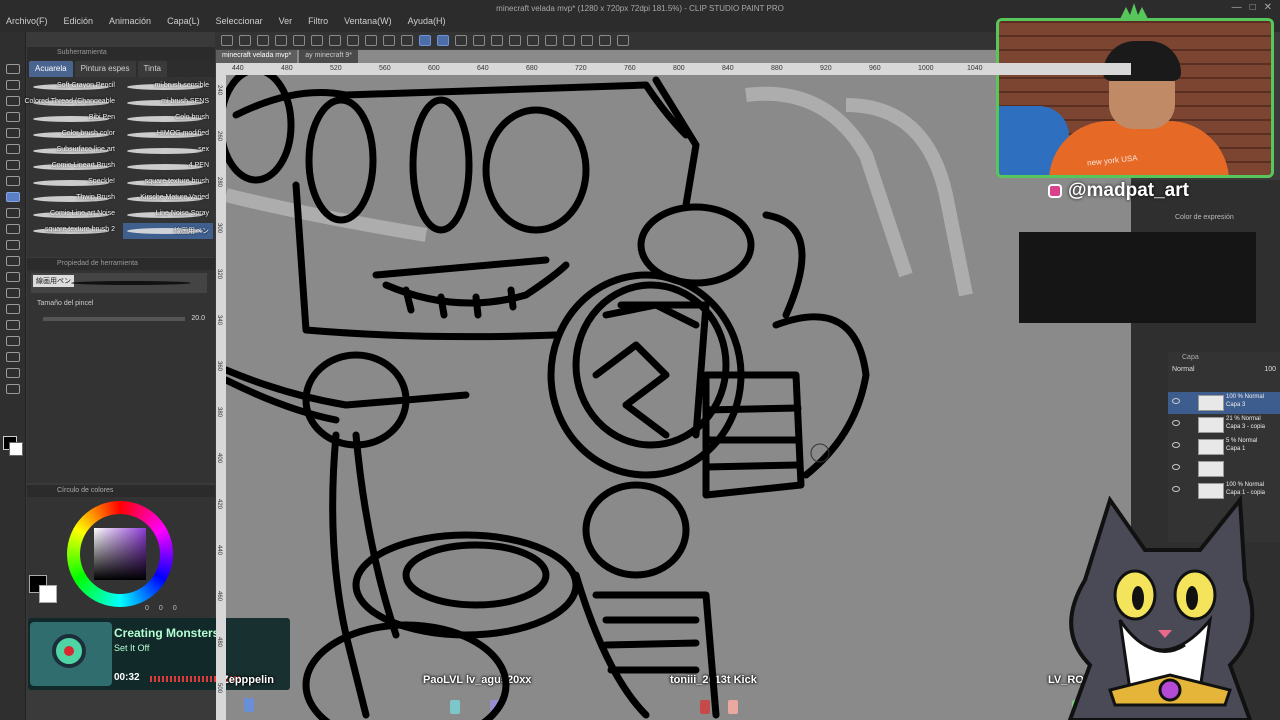 The image size is (1280, 720). What do you see at coordinates (13, 357) in the screenshot?
I see `text-tool-icon` at bounding box center [13, 357].